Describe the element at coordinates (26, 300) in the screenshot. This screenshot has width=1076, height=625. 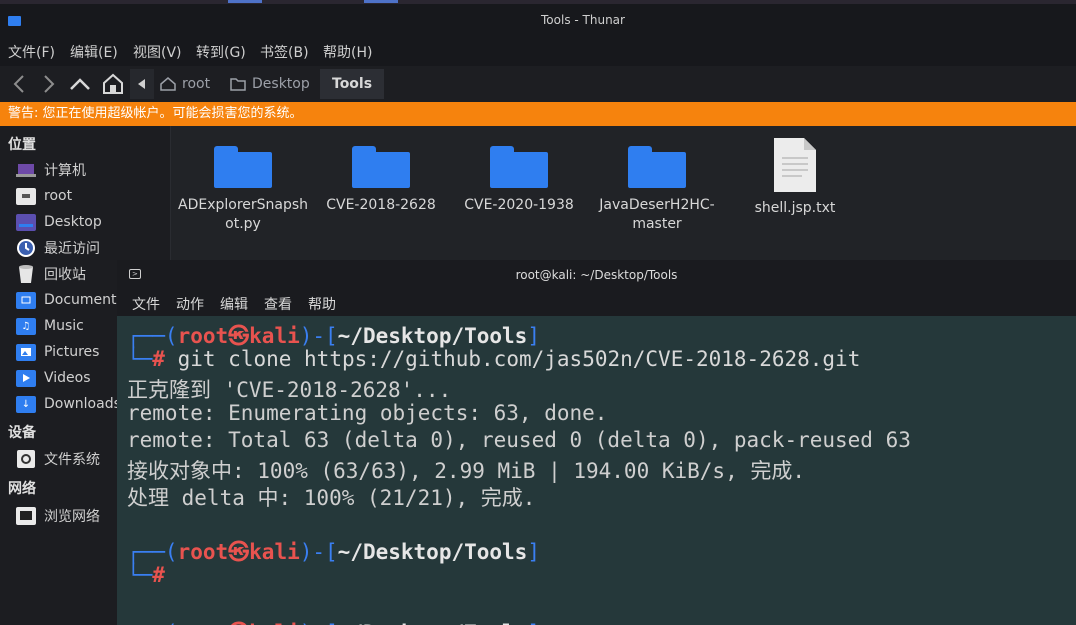
I see `documents-folder-icon` at that location.